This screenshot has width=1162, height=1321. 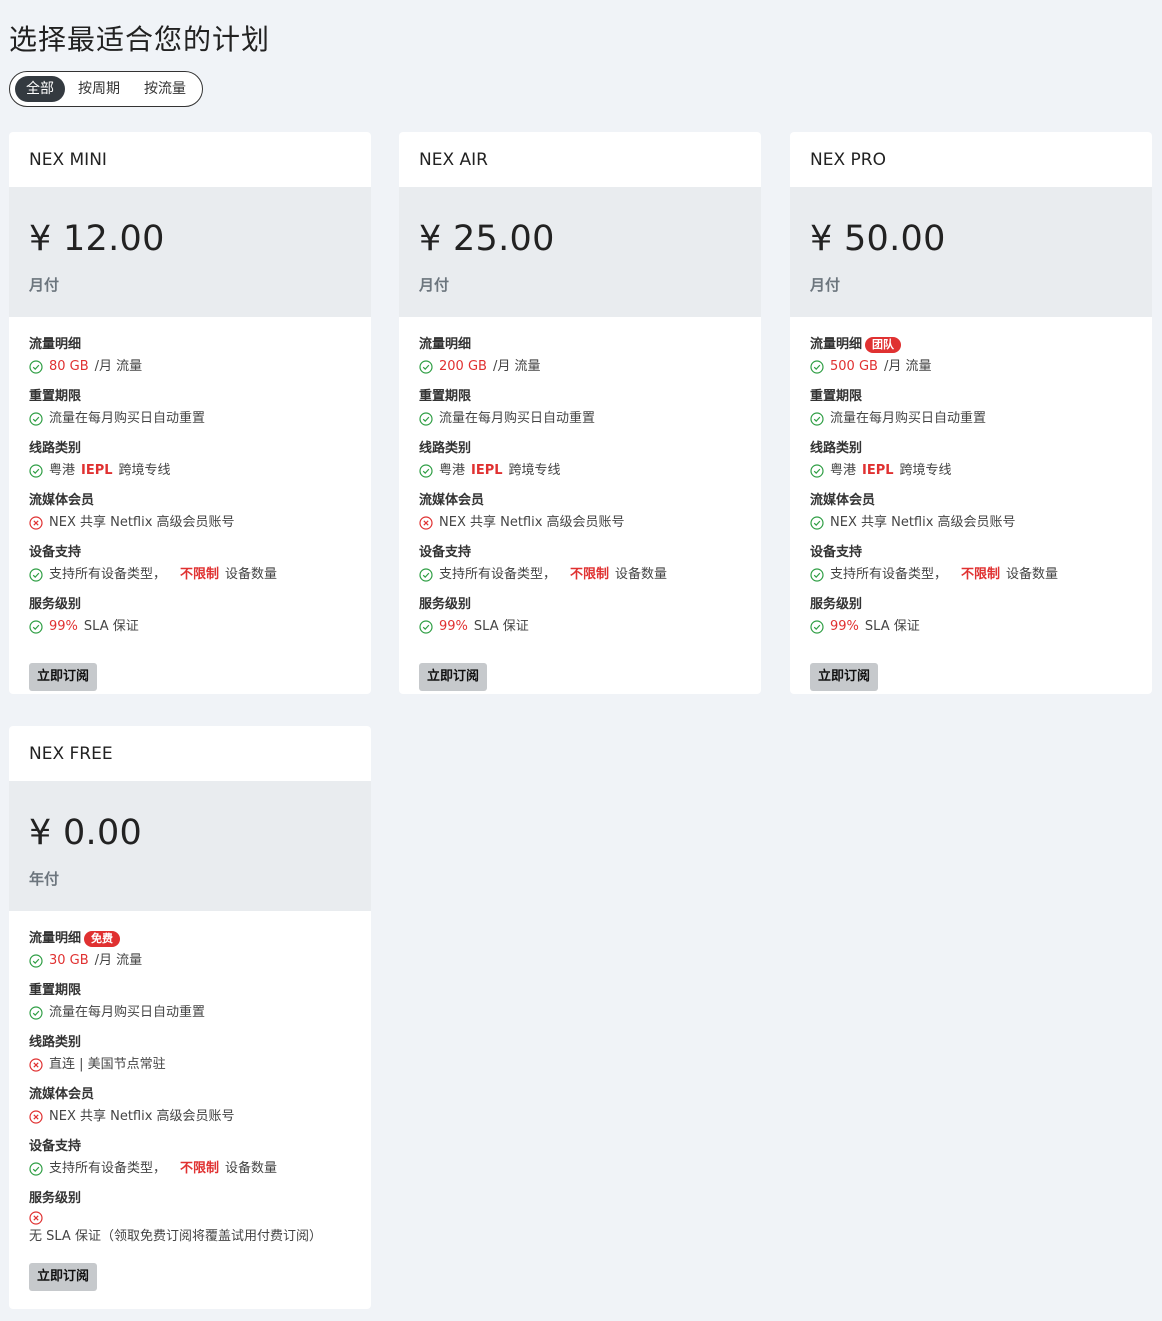 I want to click on filter-traffic-button: 按流量, so click(x=165, y=89).